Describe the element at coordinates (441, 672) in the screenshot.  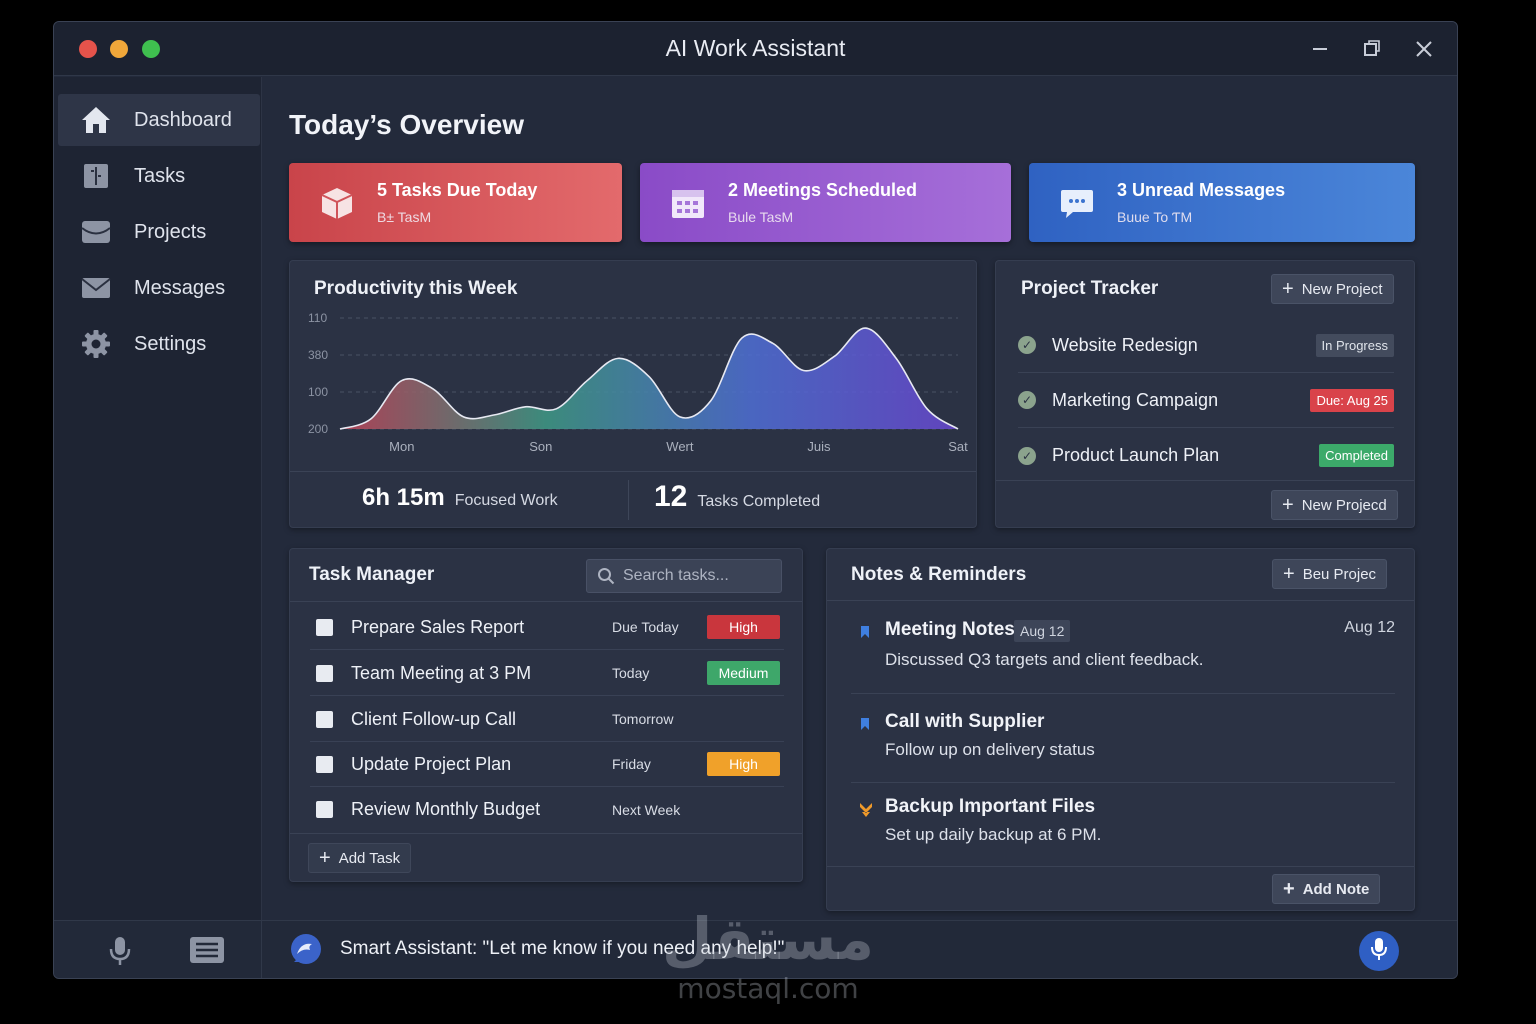
I see `task-name: Team Meeting at 3 PM` at that location.